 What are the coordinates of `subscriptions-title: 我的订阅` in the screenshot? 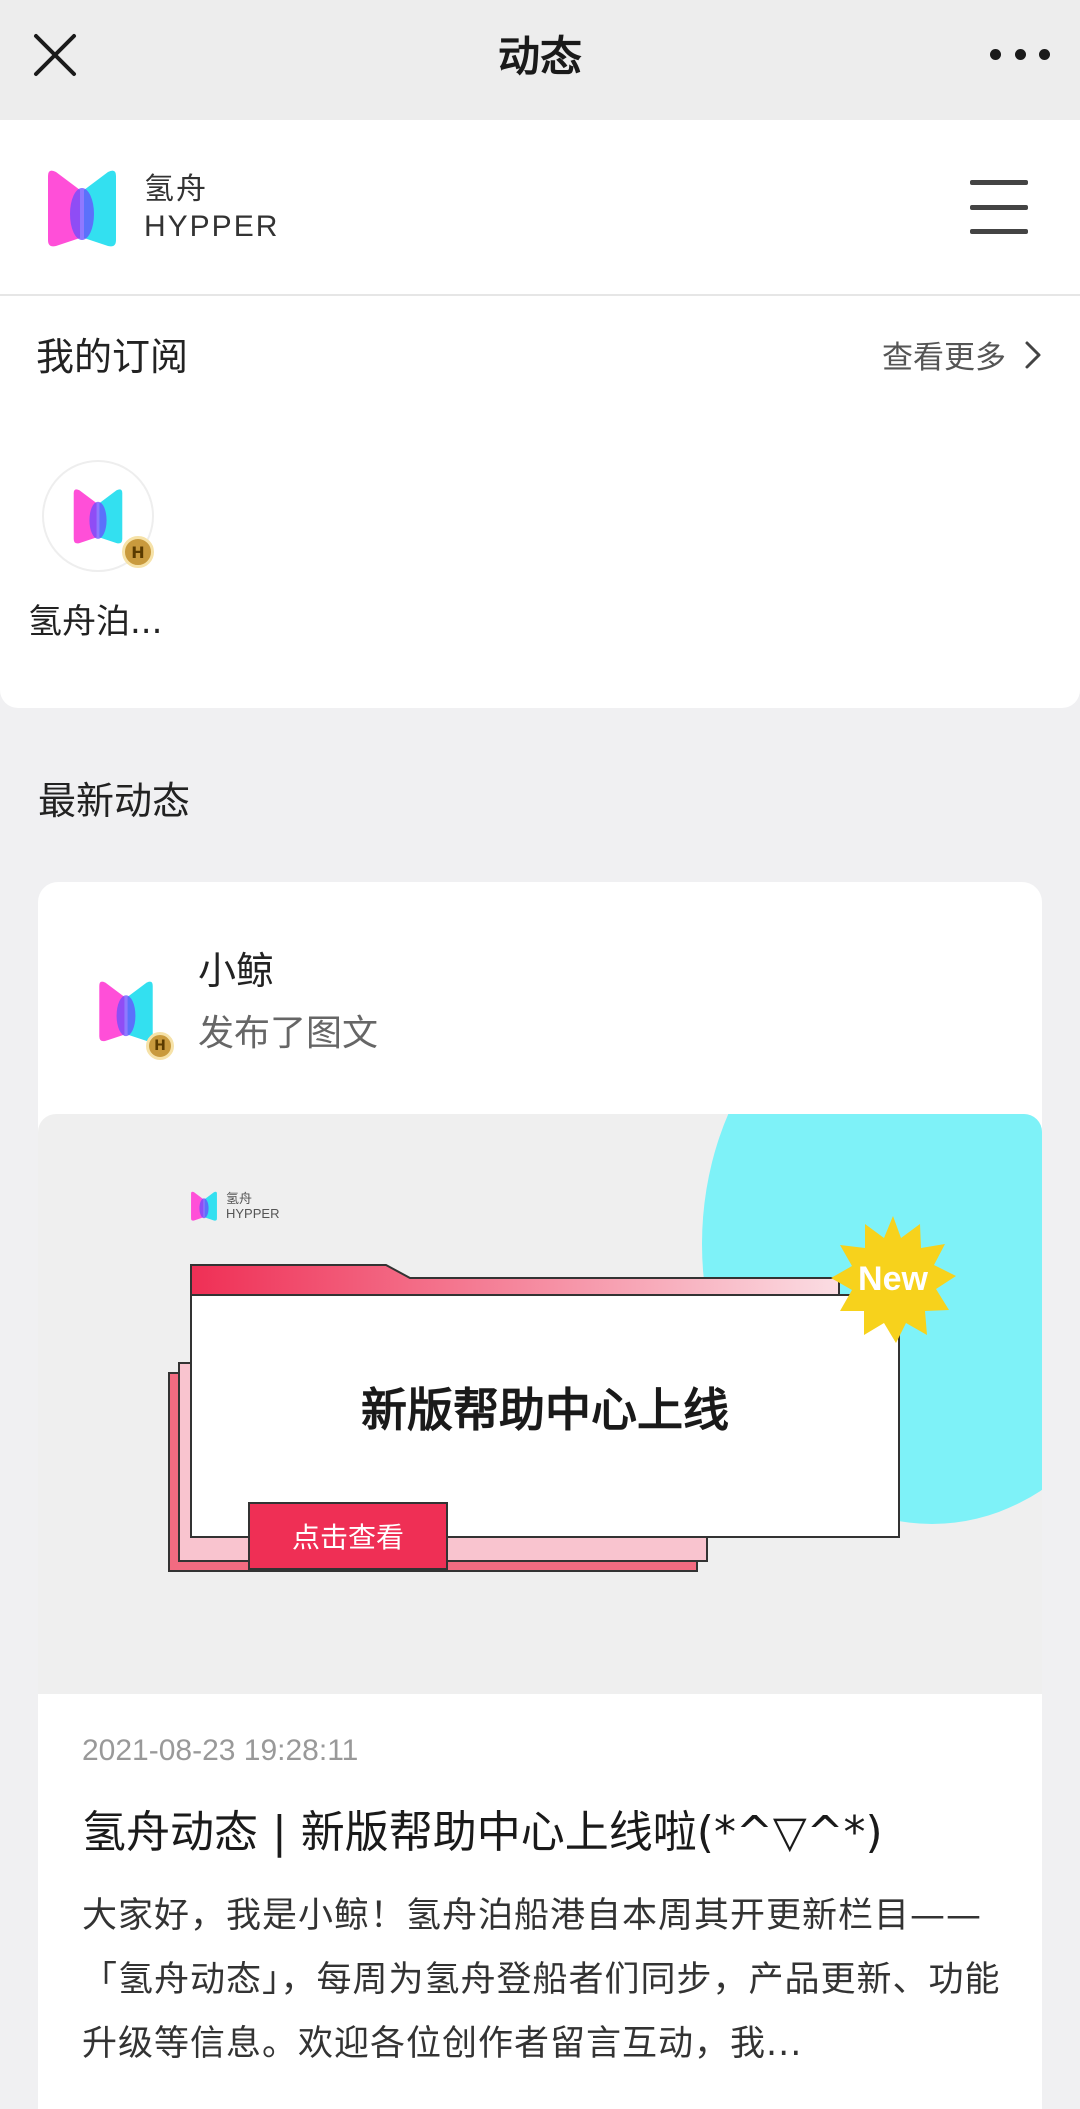 It's located at (112, 357).